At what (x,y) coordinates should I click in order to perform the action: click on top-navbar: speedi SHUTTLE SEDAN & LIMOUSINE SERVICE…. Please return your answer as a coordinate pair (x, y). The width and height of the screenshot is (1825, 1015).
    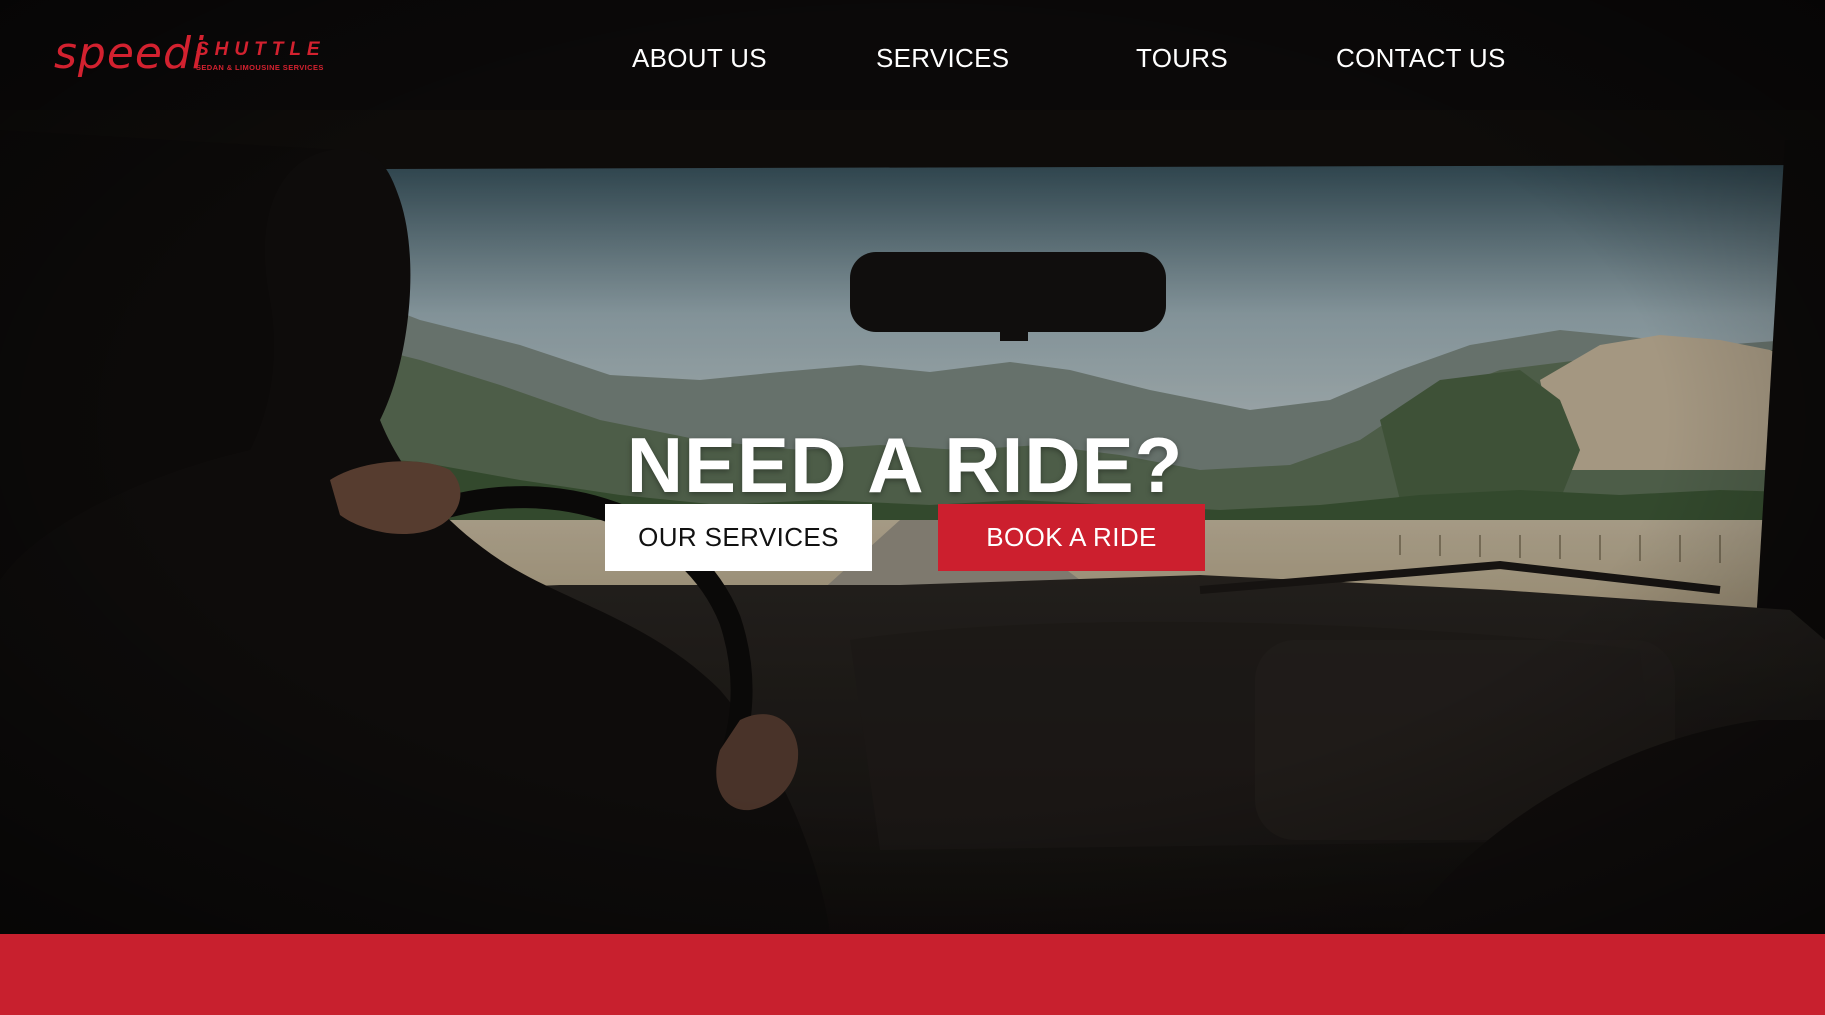
    Looking at the image, I should click on (912, 59).